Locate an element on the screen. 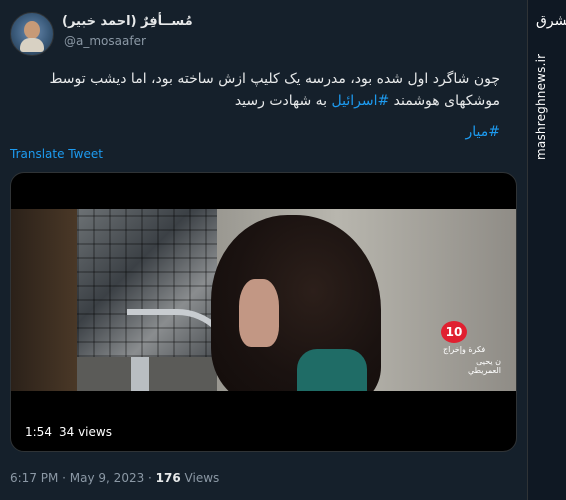 The height and width of the screenshot is (500, 566). avatar-shirt is located at coordinates (32, 45).